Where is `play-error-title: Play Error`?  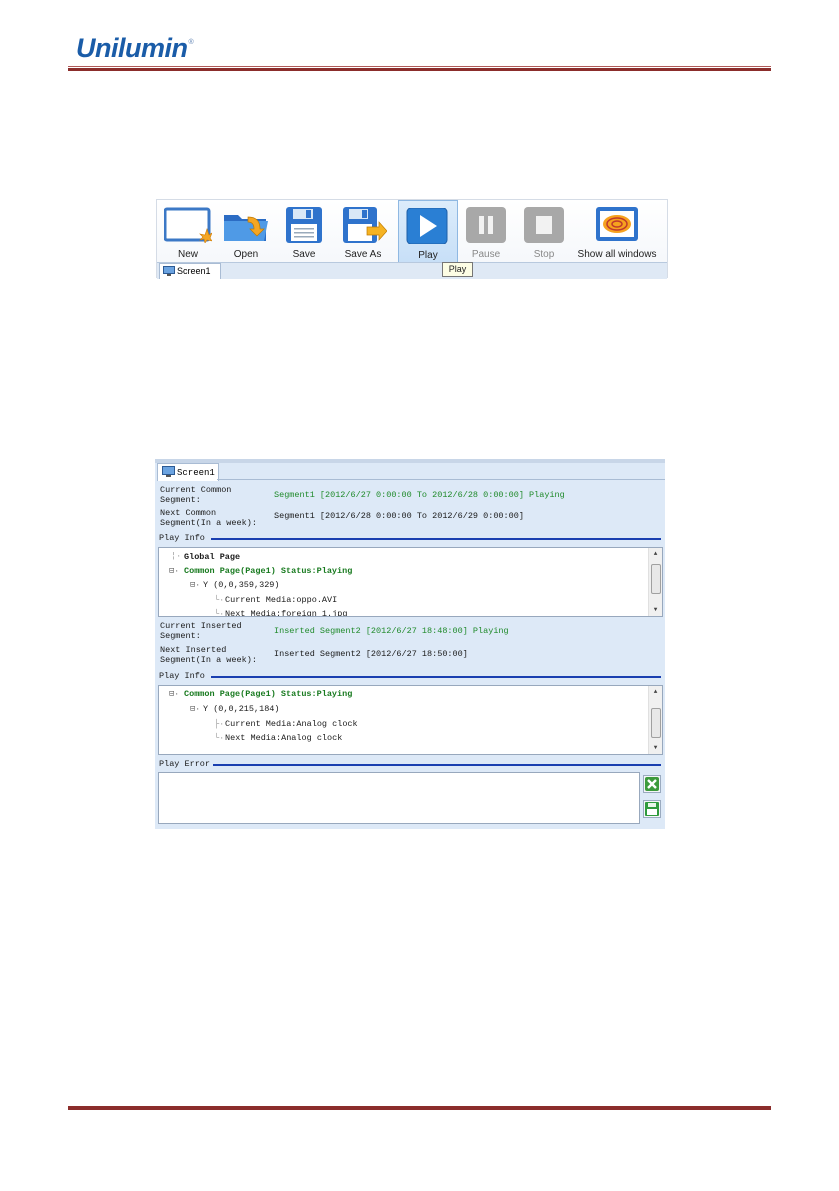
play-error-title: Play Error is located at coordinates (186, 764).